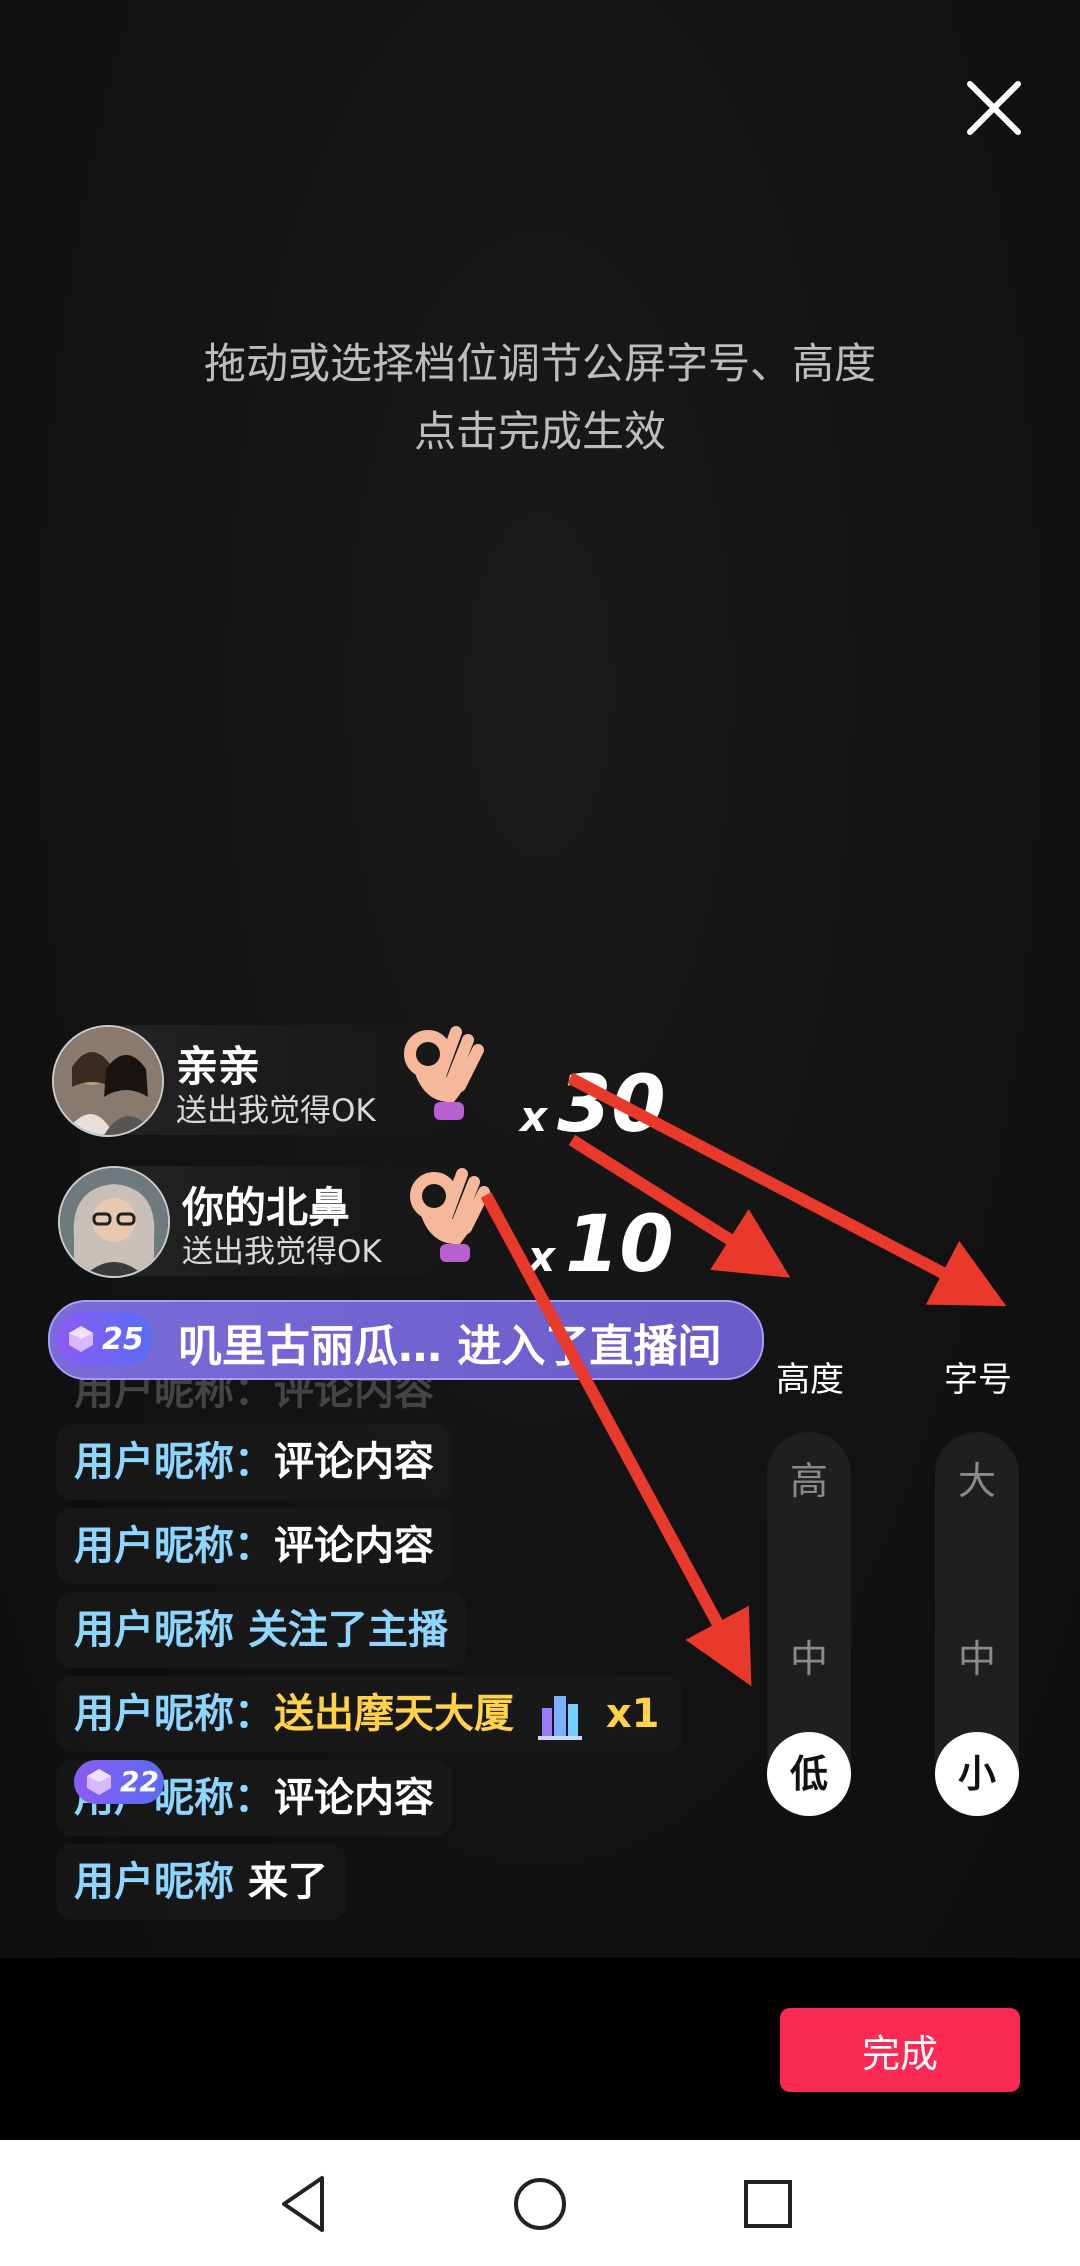  Describe the element at coordinates (347, 1630) in the screenshot. I see `comment-text: 关注了主播` at that location.